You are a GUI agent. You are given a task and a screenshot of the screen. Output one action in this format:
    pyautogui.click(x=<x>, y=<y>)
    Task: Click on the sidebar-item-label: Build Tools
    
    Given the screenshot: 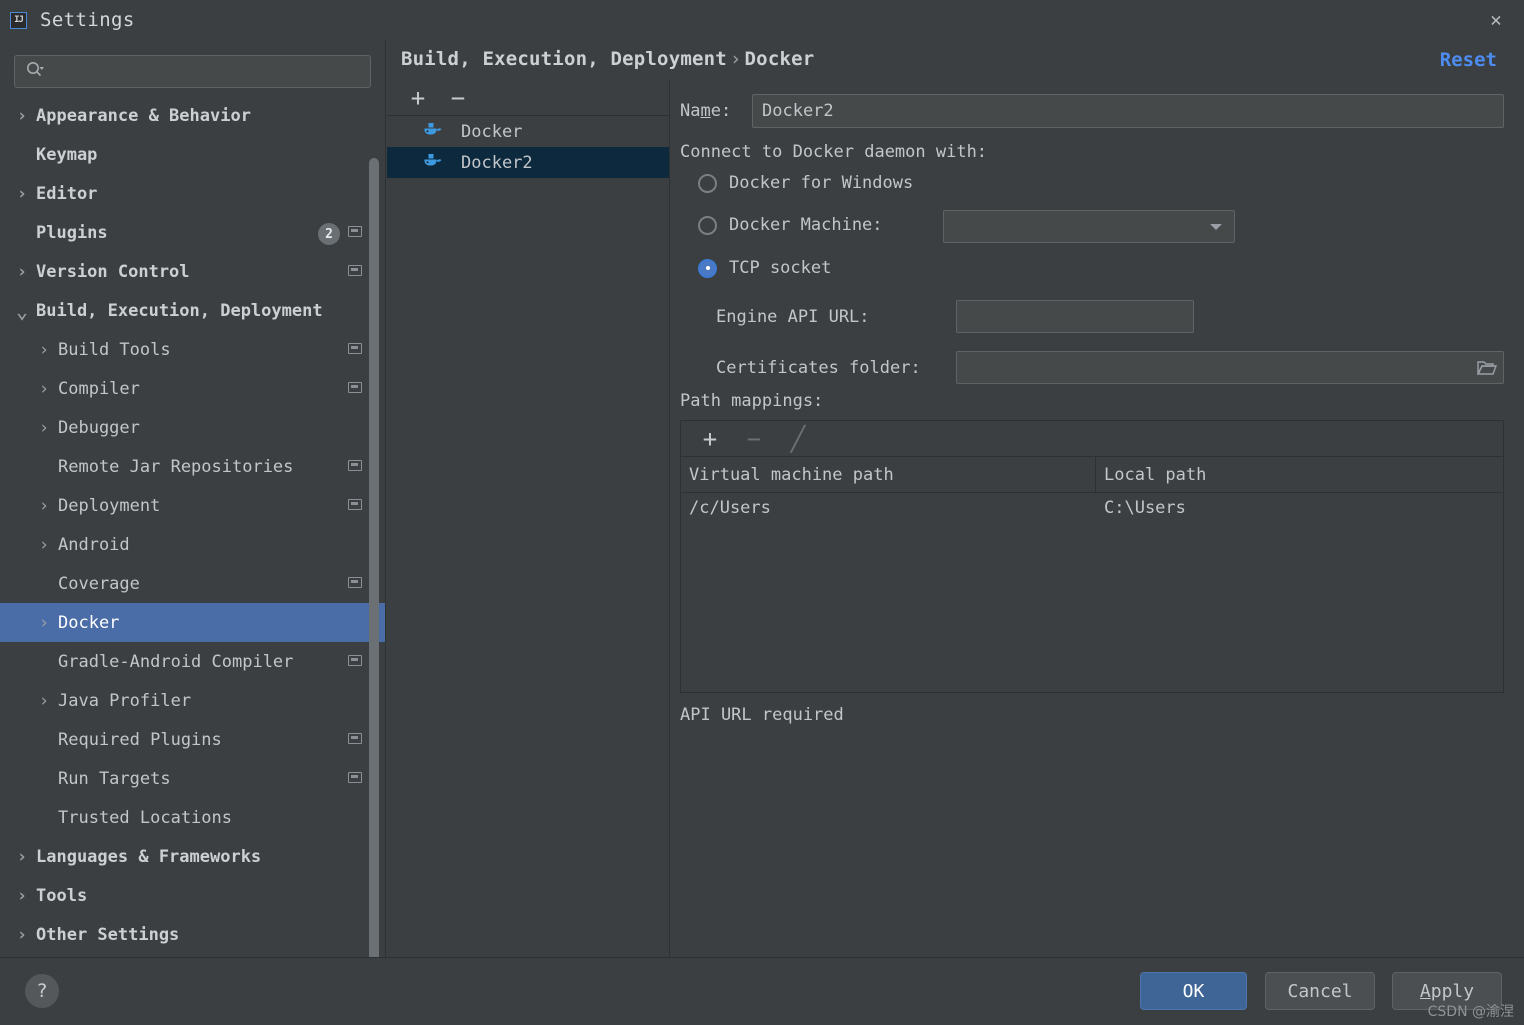 What is the action you would take?
    pyautogui.click(x=114, y=349)
    